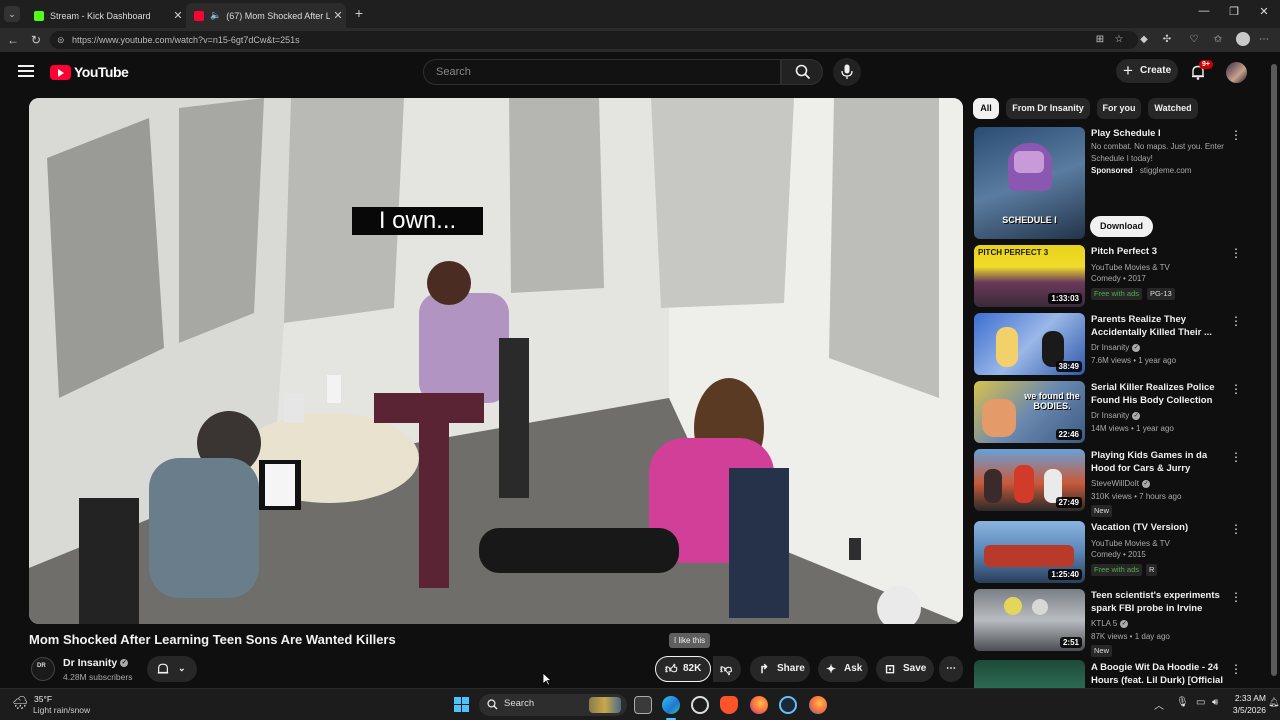 The image size is (1280, 720). I want to click on chip-all: All, so click(986, 108).